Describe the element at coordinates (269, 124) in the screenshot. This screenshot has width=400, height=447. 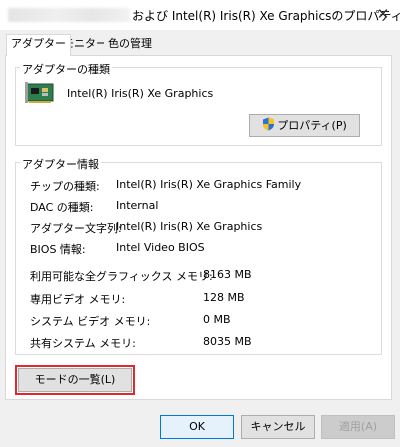
I see `uac-shield-icon` at that location.